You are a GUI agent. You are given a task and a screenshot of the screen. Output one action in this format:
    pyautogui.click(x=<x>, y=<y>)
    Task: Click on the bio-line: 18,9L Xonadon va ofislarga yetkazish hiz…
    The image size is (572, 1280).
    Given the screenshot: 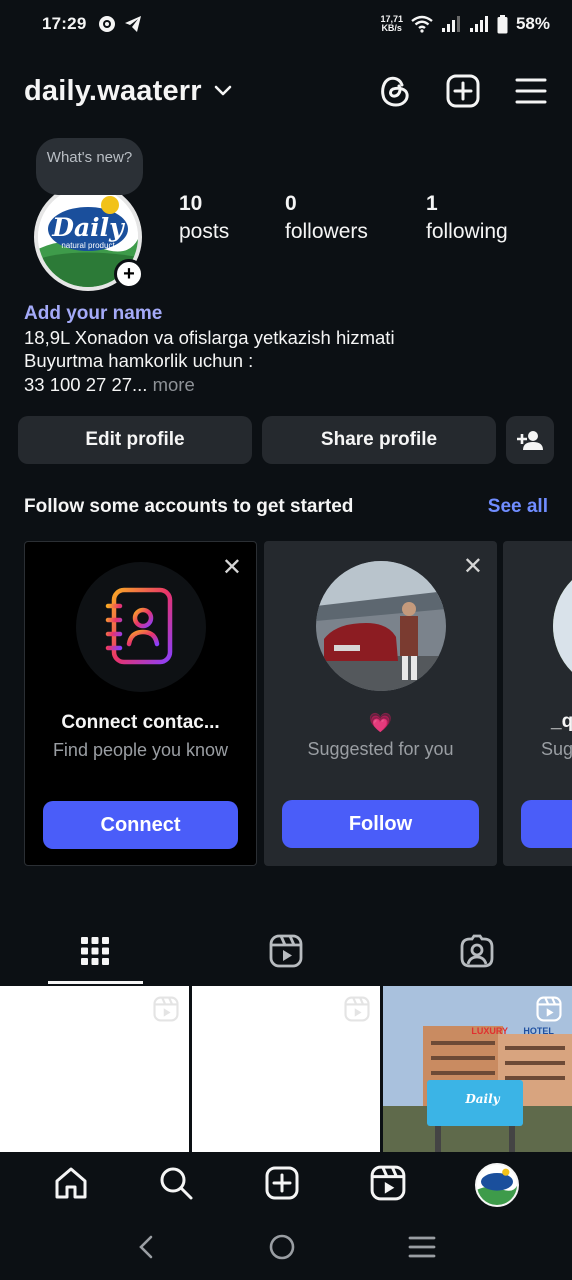 What is the action you would take?
    pyautogui.click(x=209, y=337)
    